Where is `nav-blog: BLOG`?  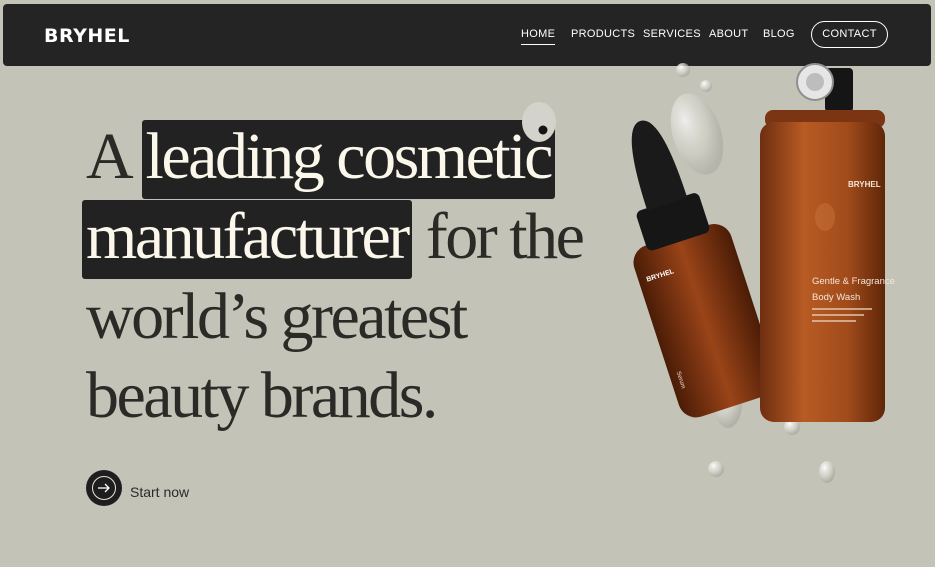
nav-blog: BLOG is located at coordinates (779, 34).